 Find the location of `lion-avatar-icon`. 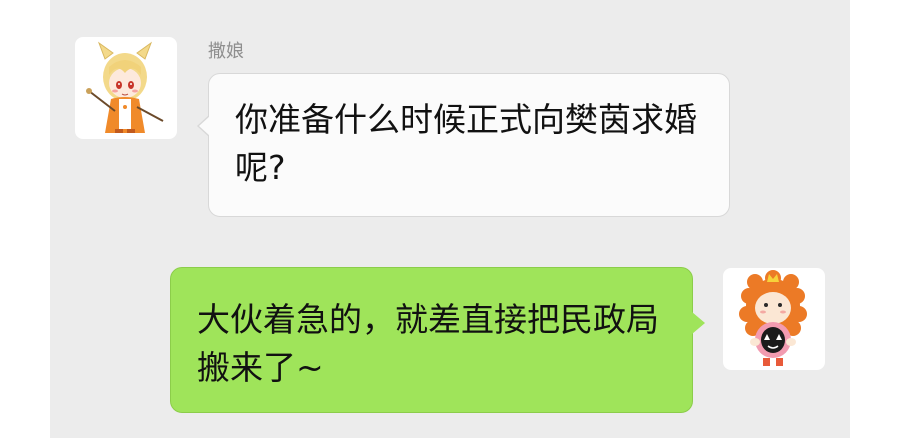

lion-avatar-icon is located at coordinates (773, 318).